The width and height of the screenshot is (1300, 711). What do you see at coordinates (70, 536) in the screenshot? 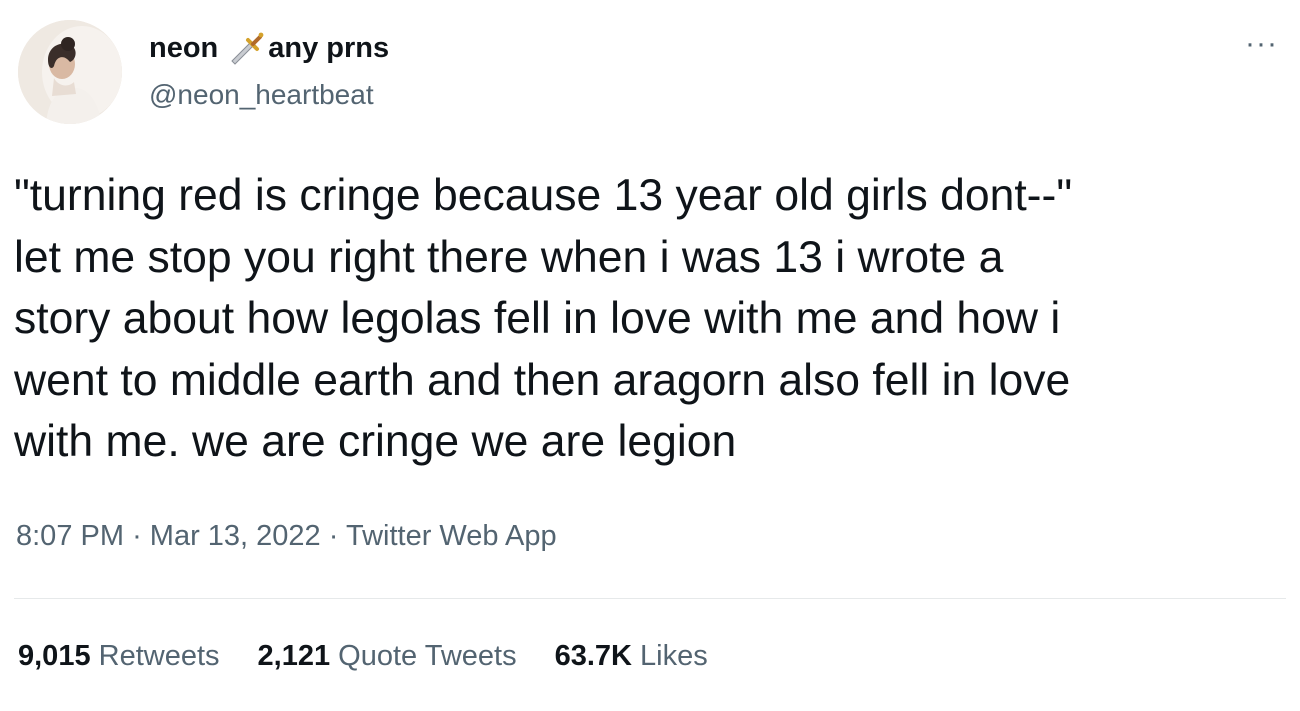
I see `tweet-time: 8:07 PM` at bounding box center [70, 536].